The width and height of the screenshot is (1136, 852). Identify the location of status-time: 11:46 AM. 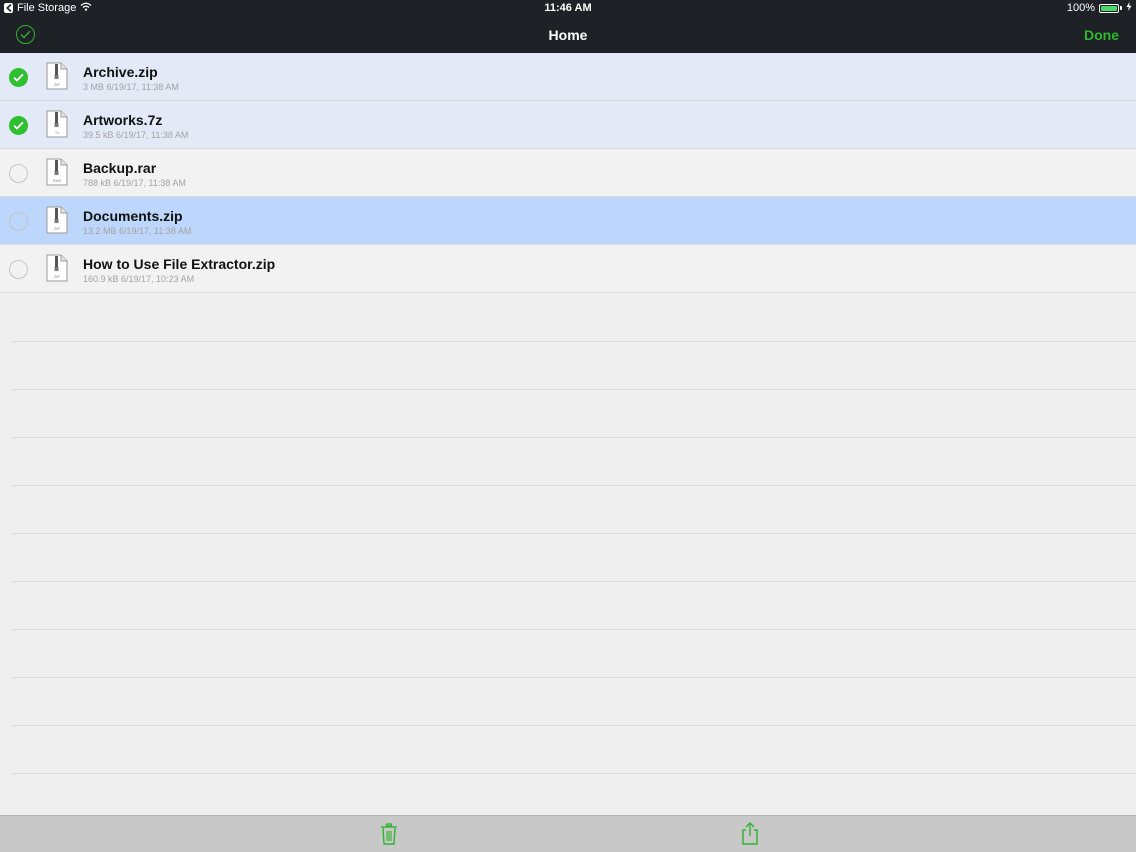
(568, 8).